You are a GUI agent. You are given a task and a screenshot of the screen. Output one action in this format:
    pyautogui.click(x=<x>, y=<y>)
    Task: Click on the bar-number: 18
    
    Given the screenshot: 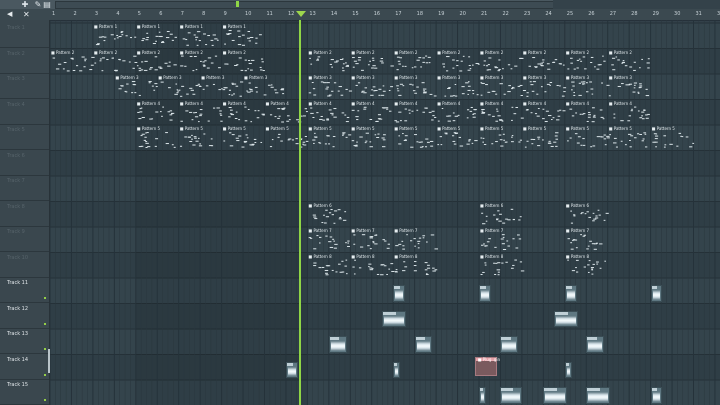 What is the action you would take?
    pyautogui.click(x=420, y=14)
    